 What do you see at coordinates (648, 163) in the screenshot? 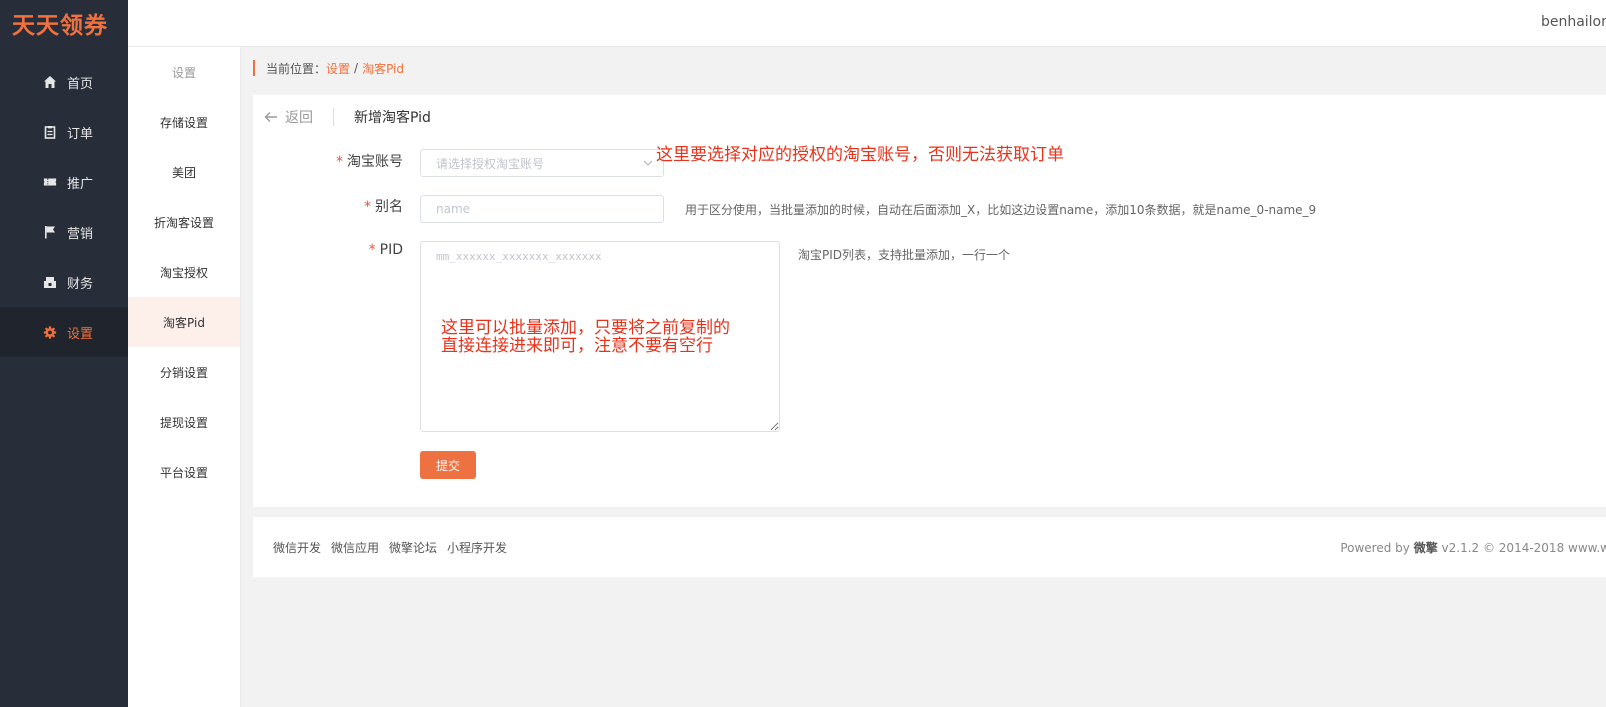
I see `chevron-down-icon` at bounding box center [648, 163].